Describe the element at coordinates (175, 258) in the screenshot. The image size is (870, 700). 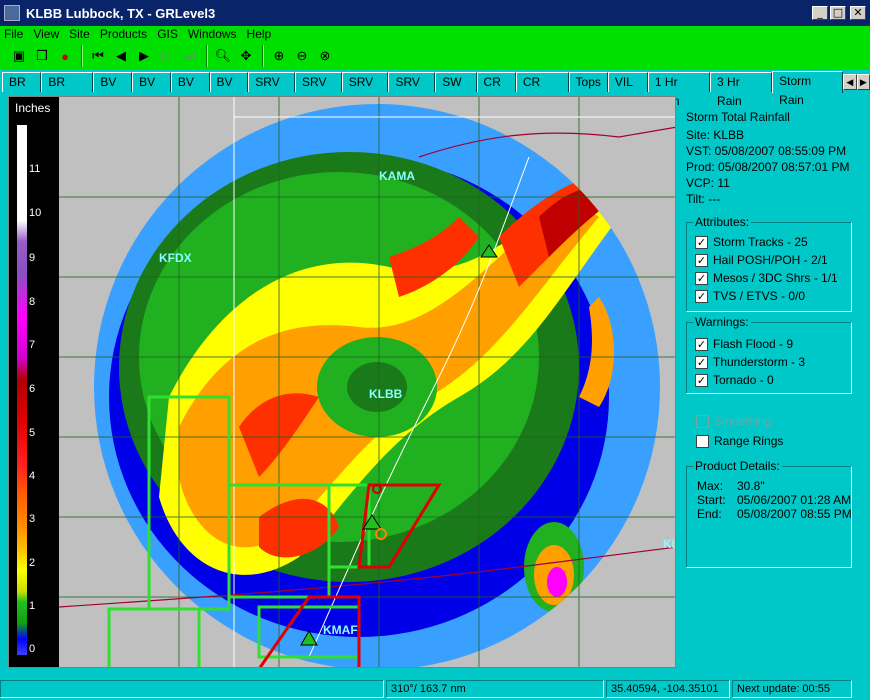
I see `station-kfdx: KFDX` at that location.